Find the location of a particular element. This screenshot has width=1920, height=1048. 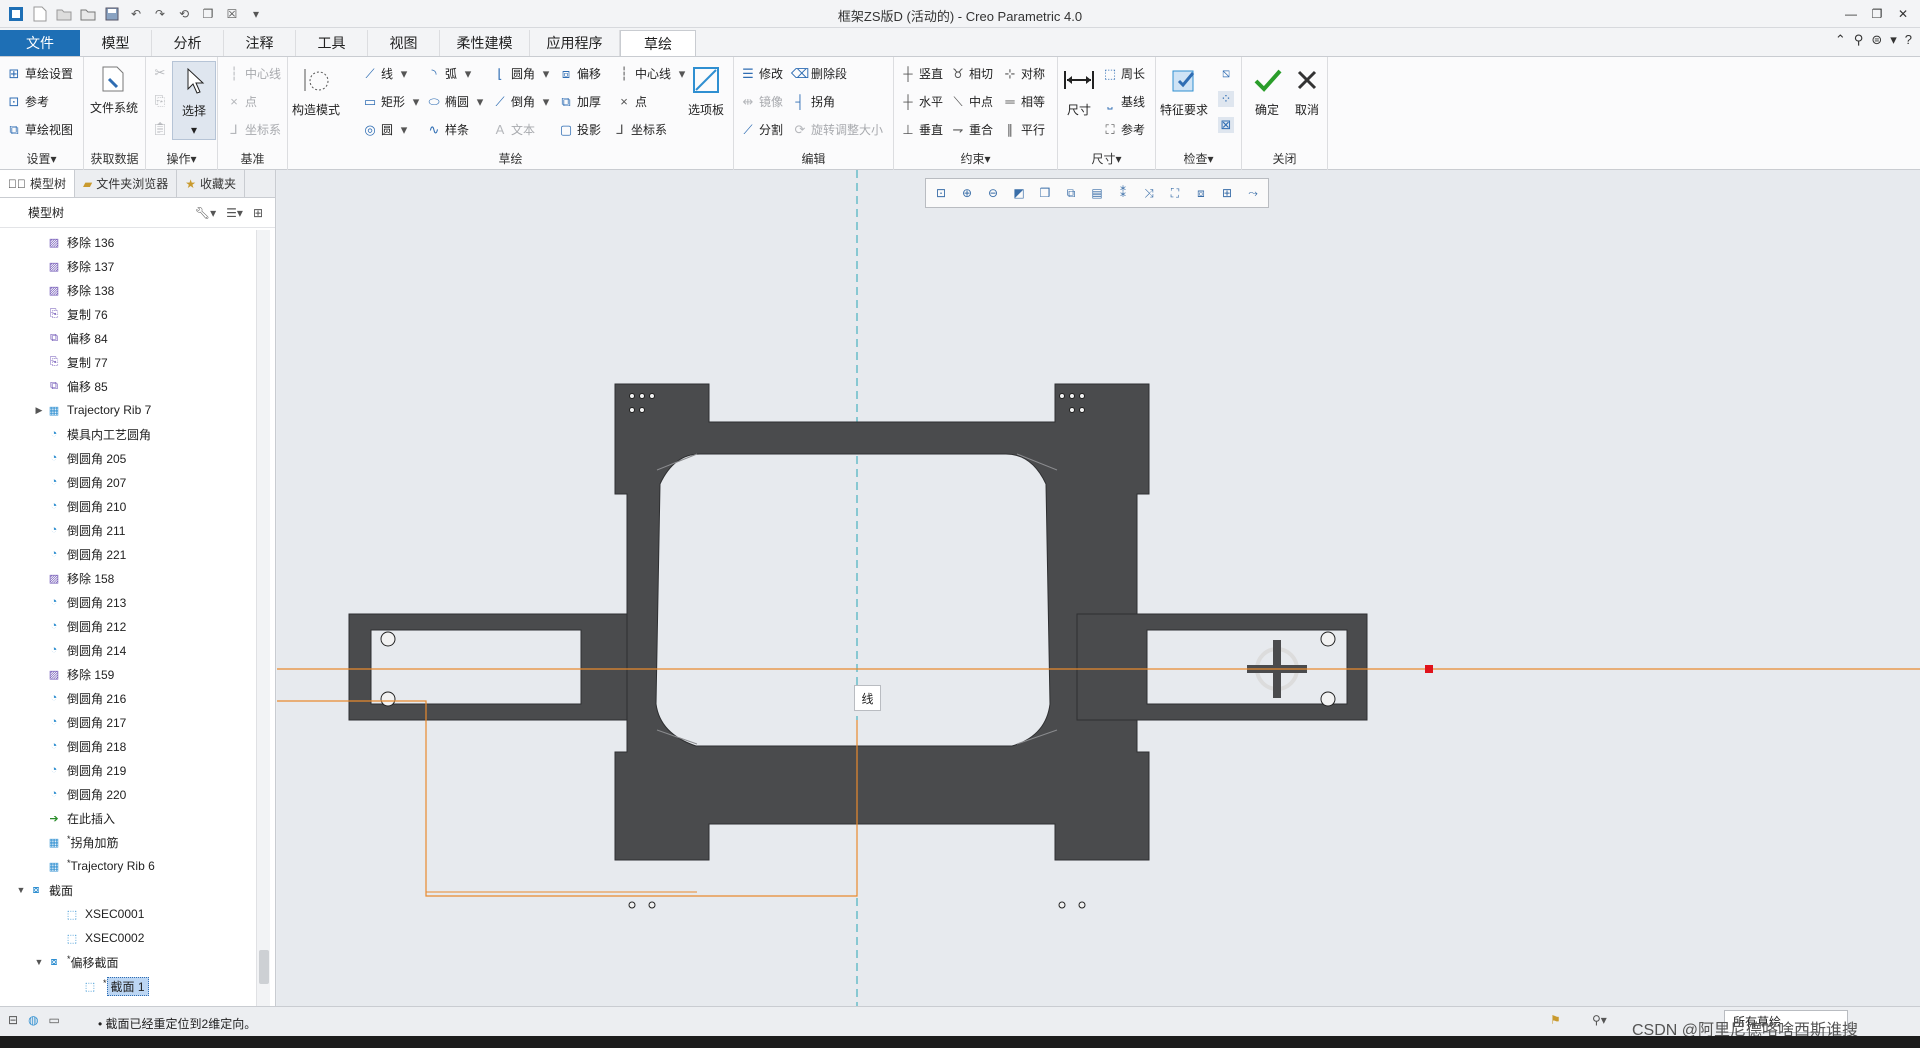

scrollbar-thumb is located at coordinates (264, 967).